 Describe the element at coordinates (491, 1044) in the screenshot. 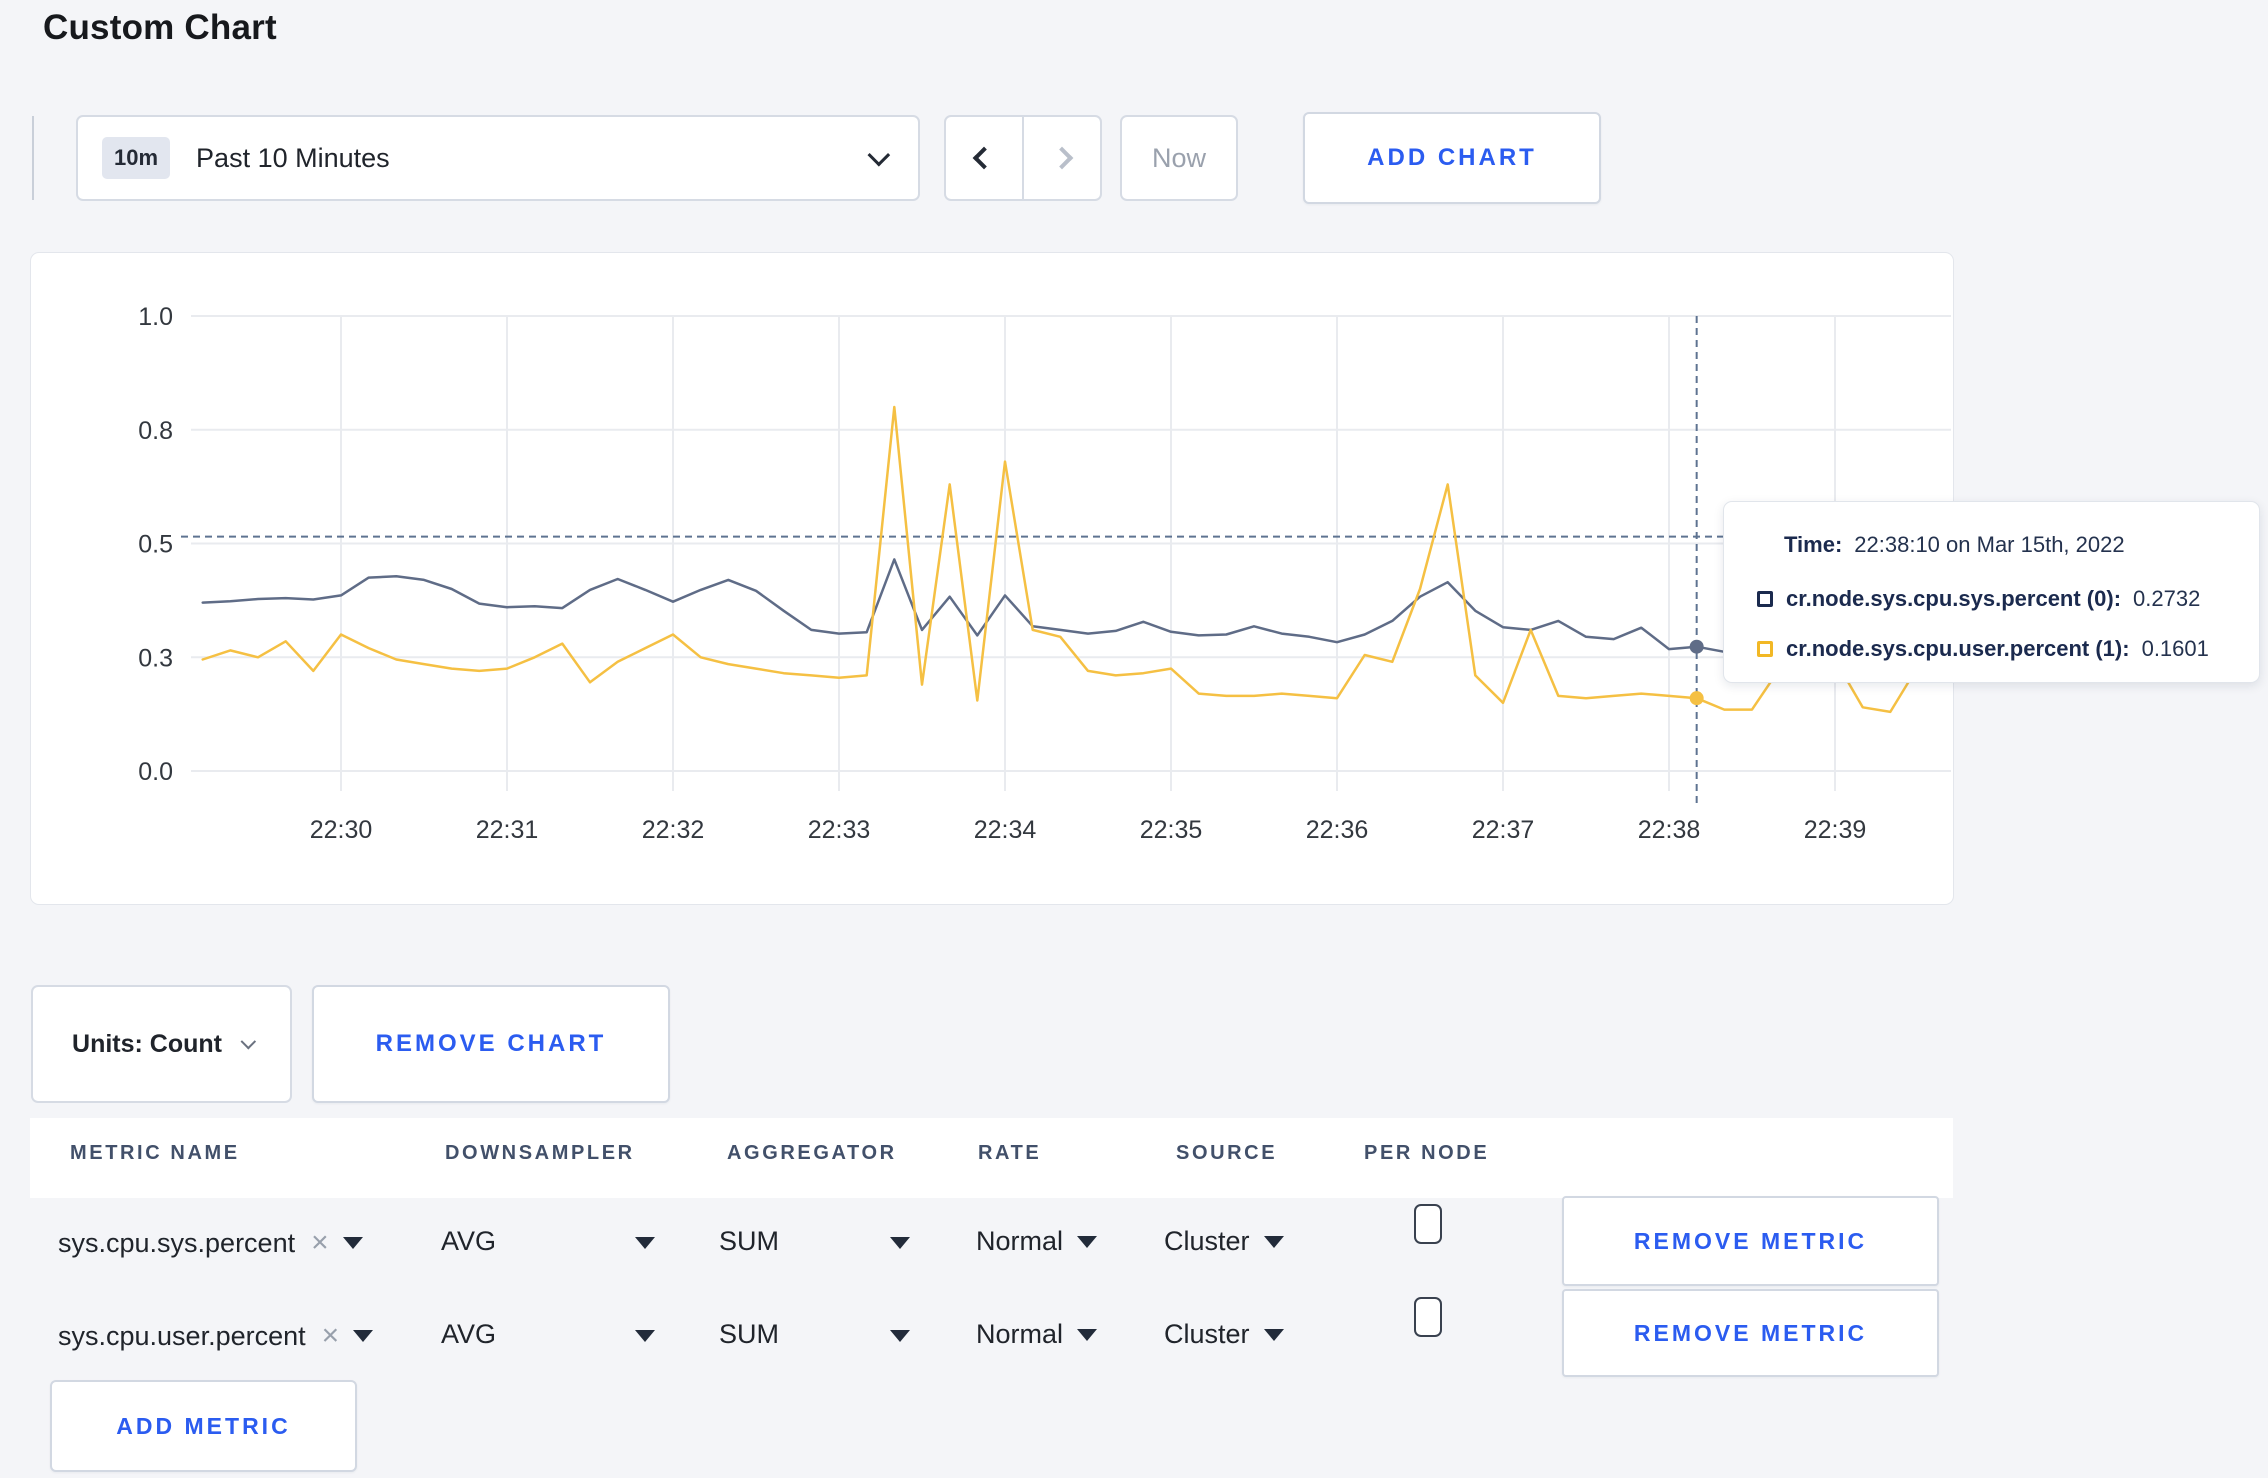

I see `remove-chart-button: REMOVE CHART` at that location.